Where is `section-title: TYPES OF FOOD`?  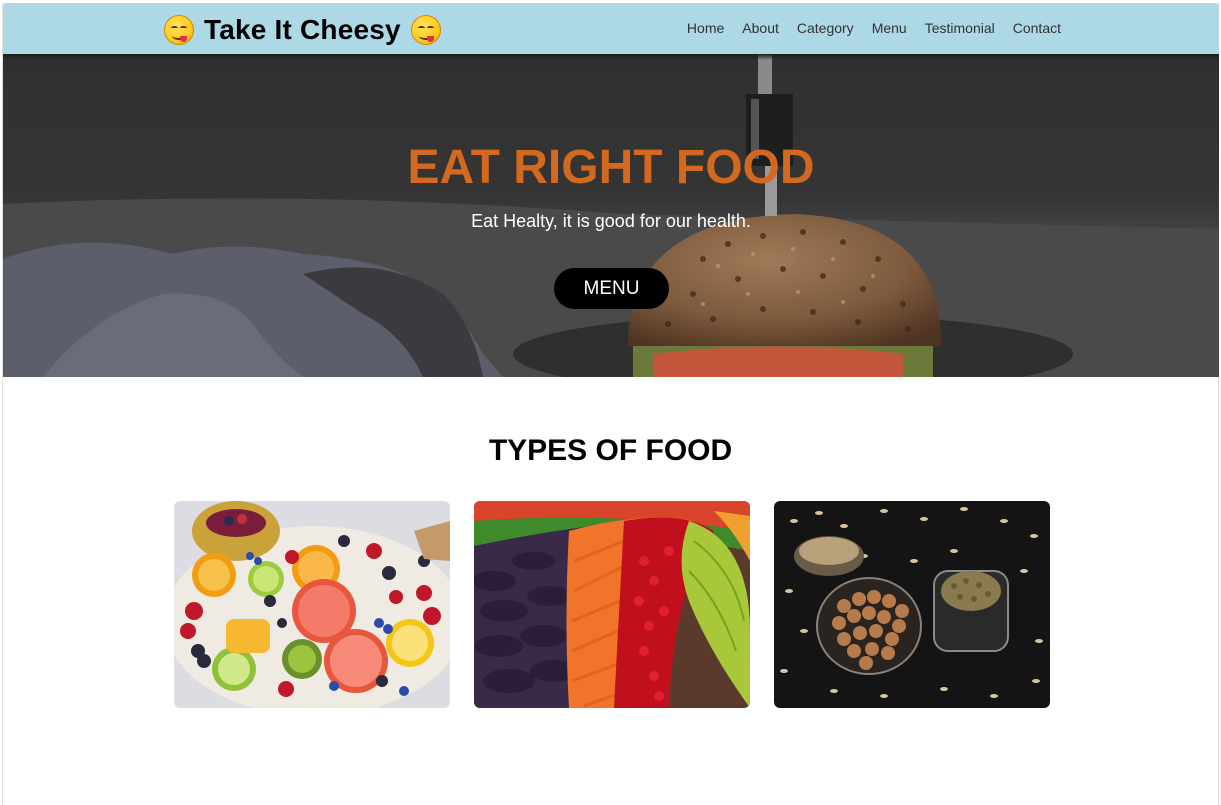
section-title: TYPES OF FOOD is located at coordinates (610, 450).